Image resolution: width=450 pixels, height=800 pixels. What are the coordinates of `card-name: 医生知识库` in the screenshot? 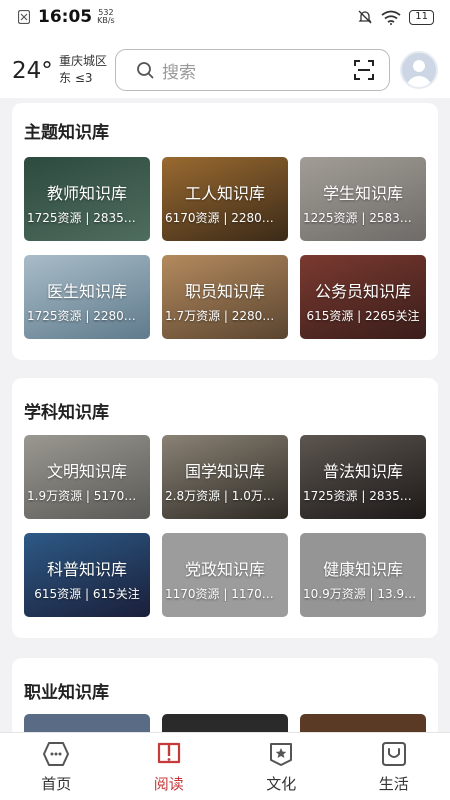 It's located at (86, 291).